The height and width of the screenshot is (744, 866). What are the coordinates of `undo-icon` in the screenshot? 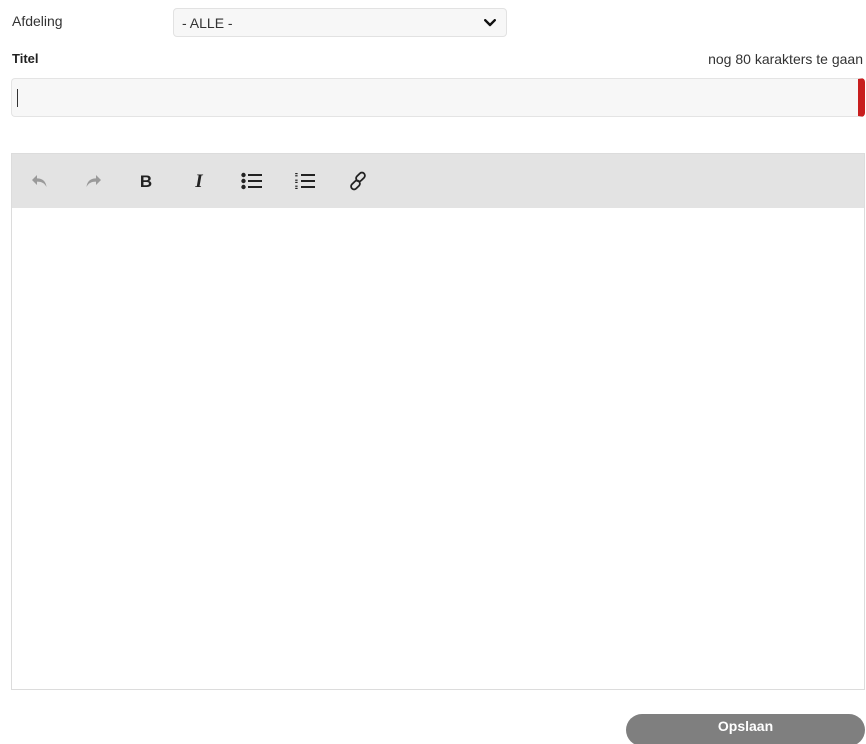 It's located at (39, 181).